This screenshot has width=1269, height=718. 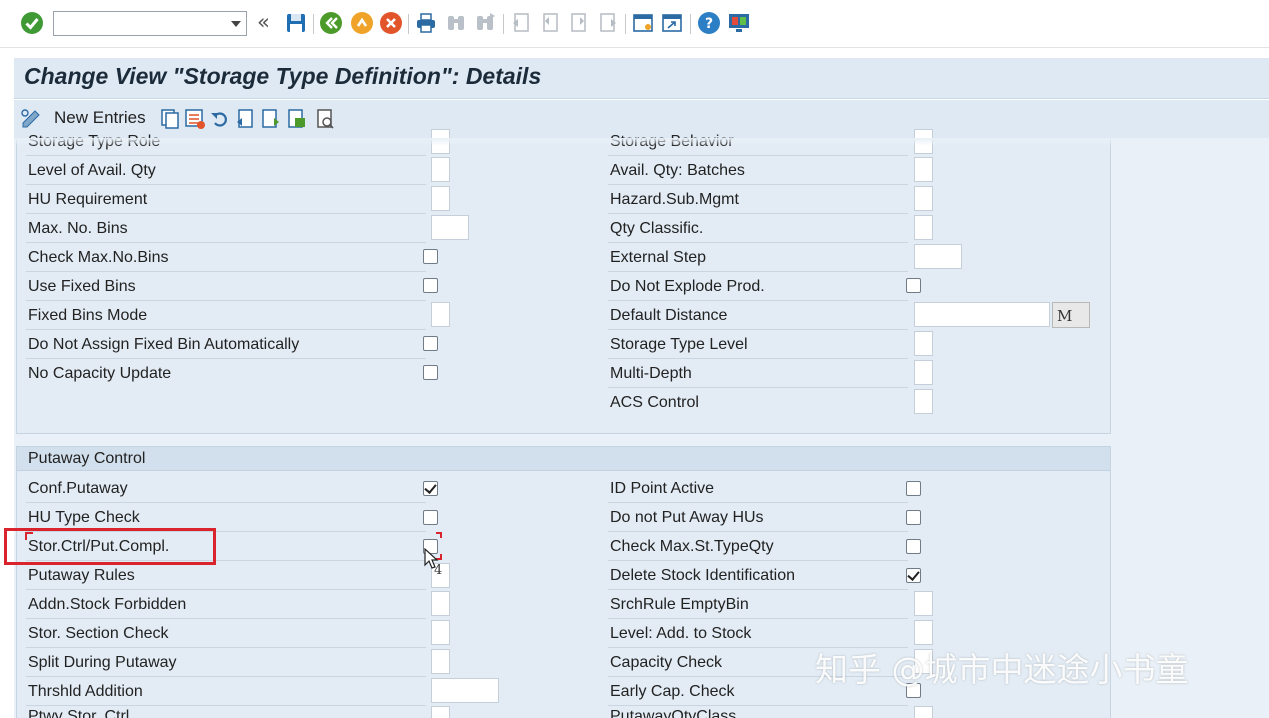 What do you see at coordinates (296, 23) in the screenshot?
I see `save-icon` at bounding box center [296, 23].